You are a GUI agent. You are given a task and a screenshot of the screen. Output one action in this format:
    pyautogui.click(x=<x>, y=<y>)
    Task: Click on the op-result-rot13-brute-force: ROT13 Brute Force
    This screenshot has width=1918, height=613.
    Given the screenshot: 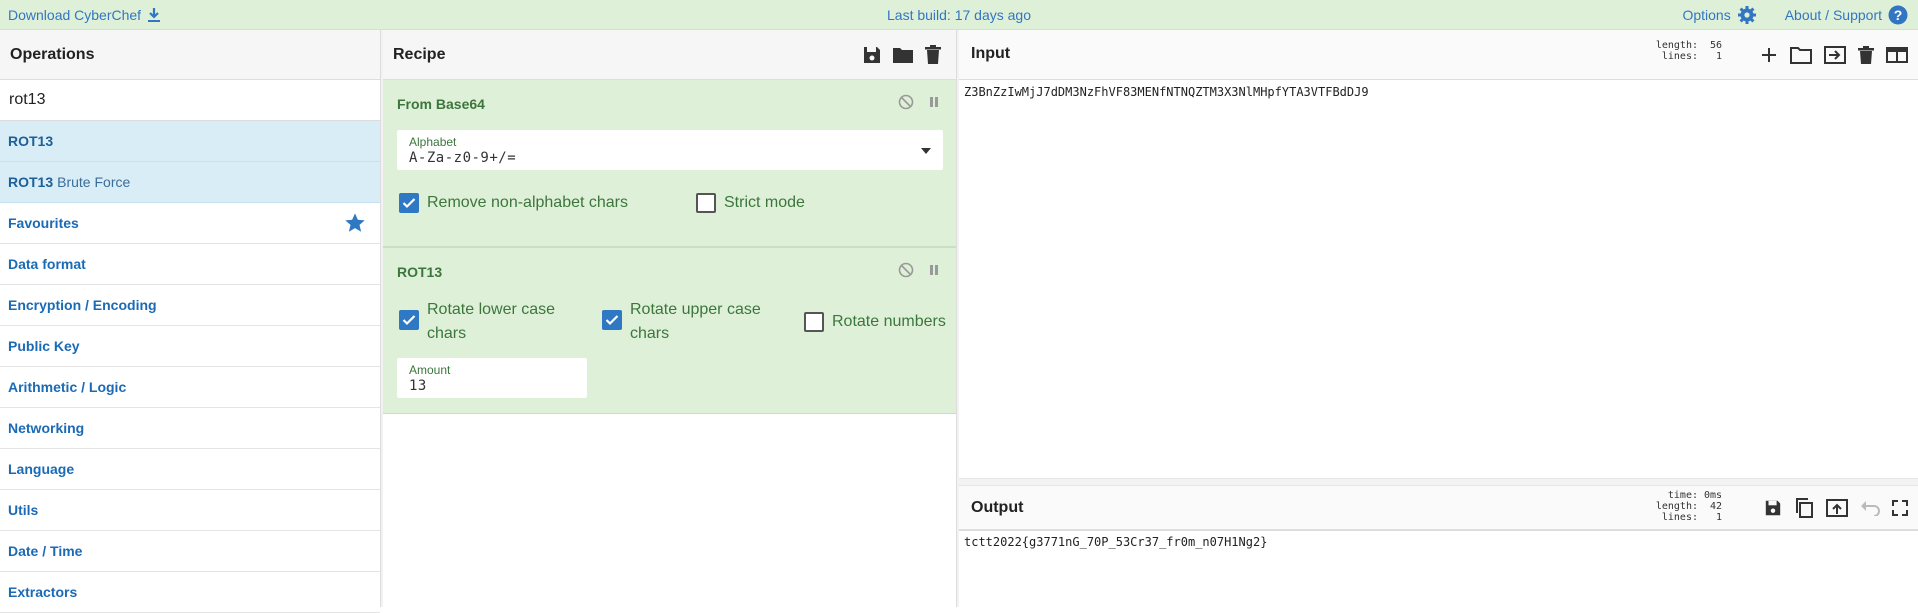 What is the action you would take?
    pyautogui.click(x=190, y=182)
    